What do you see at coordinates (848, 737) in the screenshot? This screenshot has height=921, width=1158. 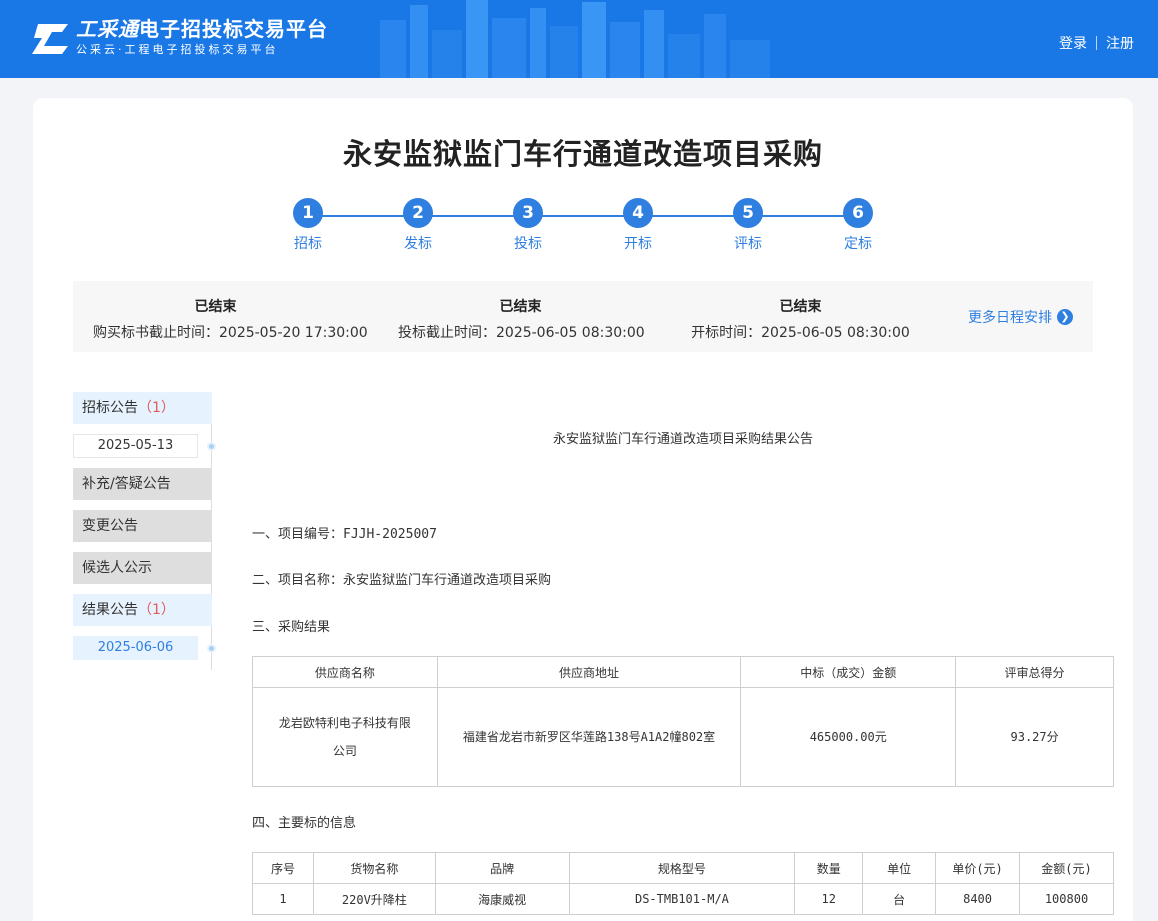 I see `award-amount-cell: 465000.00元` at bounding box center [848, 737].